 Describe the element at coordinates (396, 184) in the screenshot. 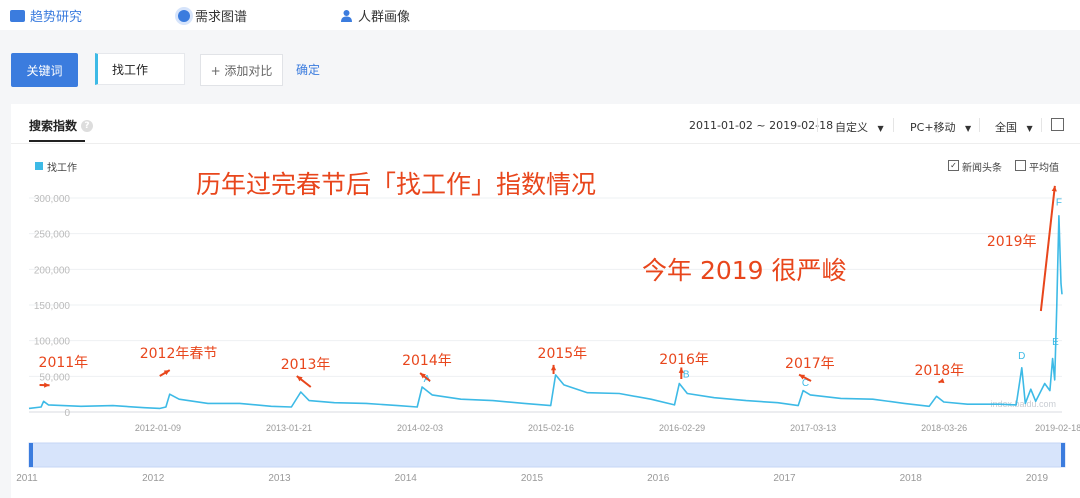

I see `chart-title: 历年过完春节后「找工作」指数情况` at that location.